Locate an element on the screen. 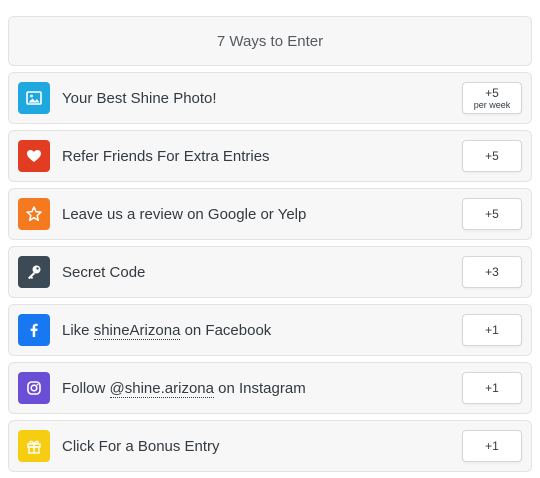 This screenshot has height=478, width=540. entry-method-label: Secret Code is located at coordinates (104, 272).